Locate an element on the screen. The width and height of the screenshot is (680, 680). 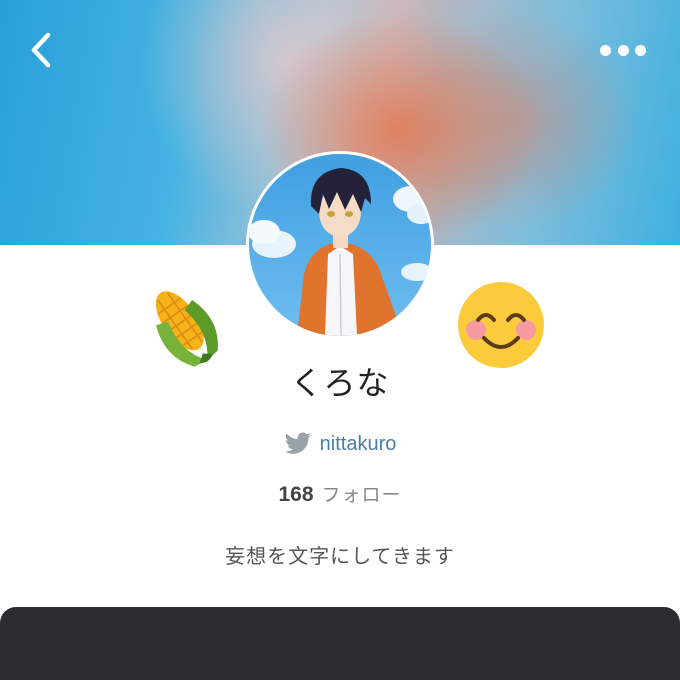
follow-stats: 168 フォロー is located at coordinates (340, 493).